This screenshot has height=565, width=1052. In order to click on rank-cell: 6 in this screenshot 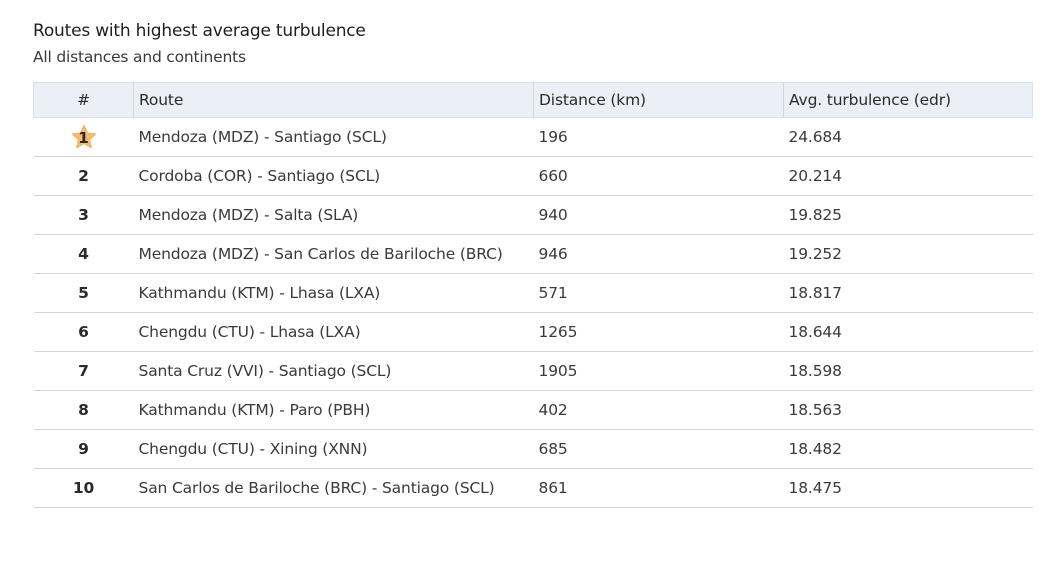, I will do `click(83, 332)`.